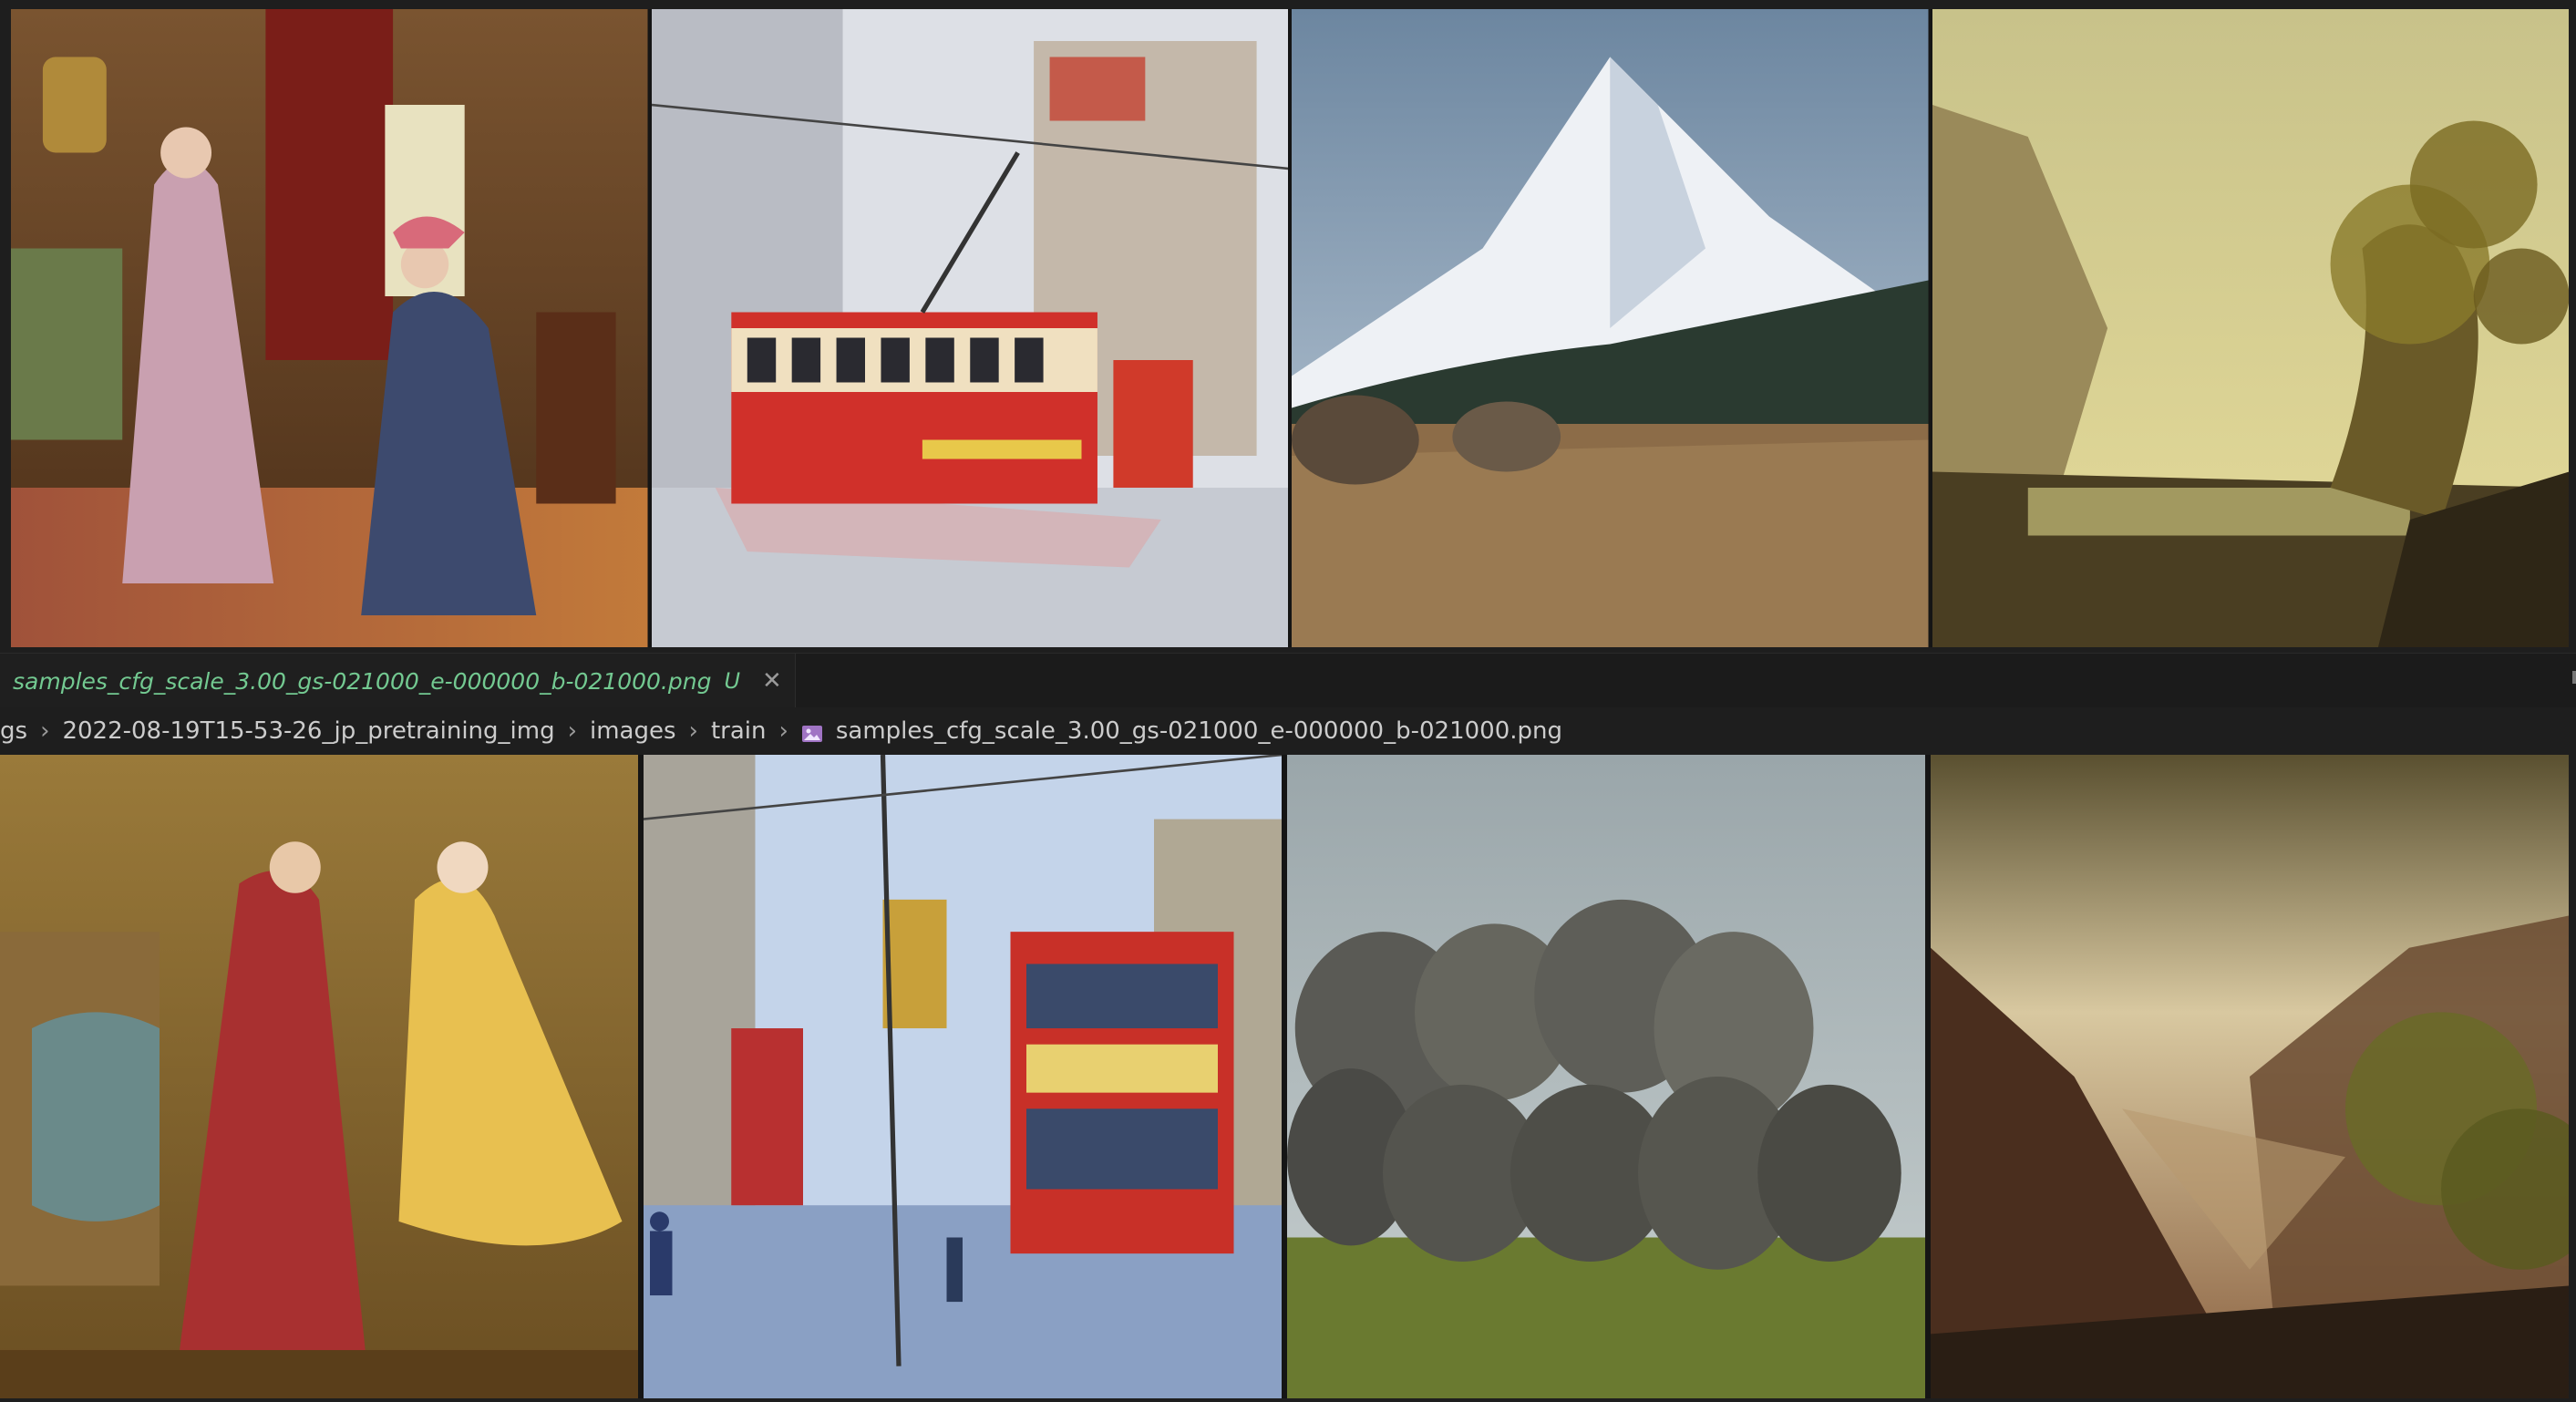 Image resolution: width=2576 pixels, height=1402 pixels. Describe the element at coordinates (812, 733) in the screenshot. I see `image-file-icon` at that location.